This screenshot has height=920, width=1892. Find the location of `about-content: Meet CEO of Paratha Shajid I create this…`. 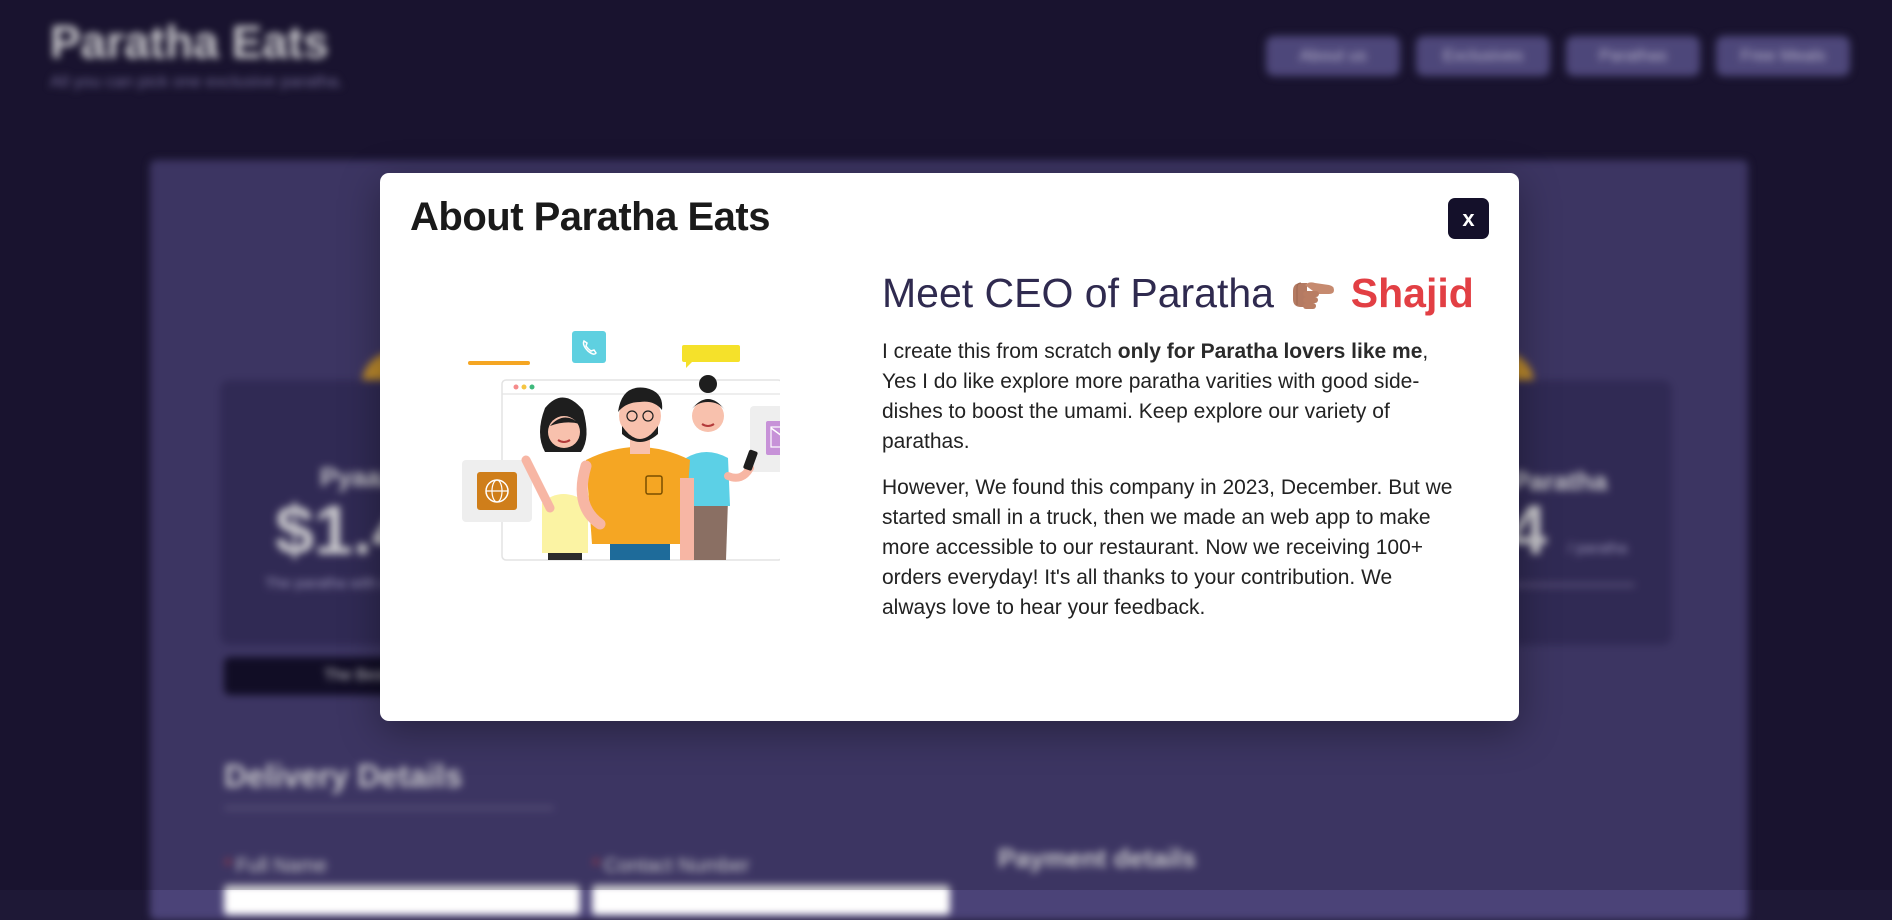

about-content: Meet CEO of Paratha Shajid I create this… is located at coordinates (1178, 444).